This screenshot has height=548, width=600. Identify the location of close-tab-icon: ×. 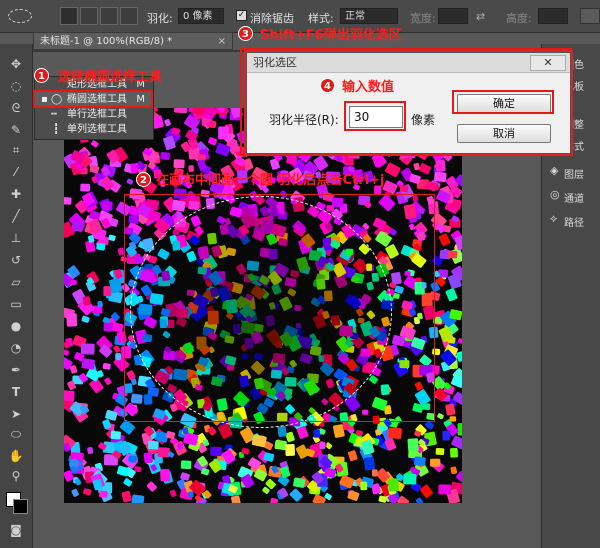
(222, 42).